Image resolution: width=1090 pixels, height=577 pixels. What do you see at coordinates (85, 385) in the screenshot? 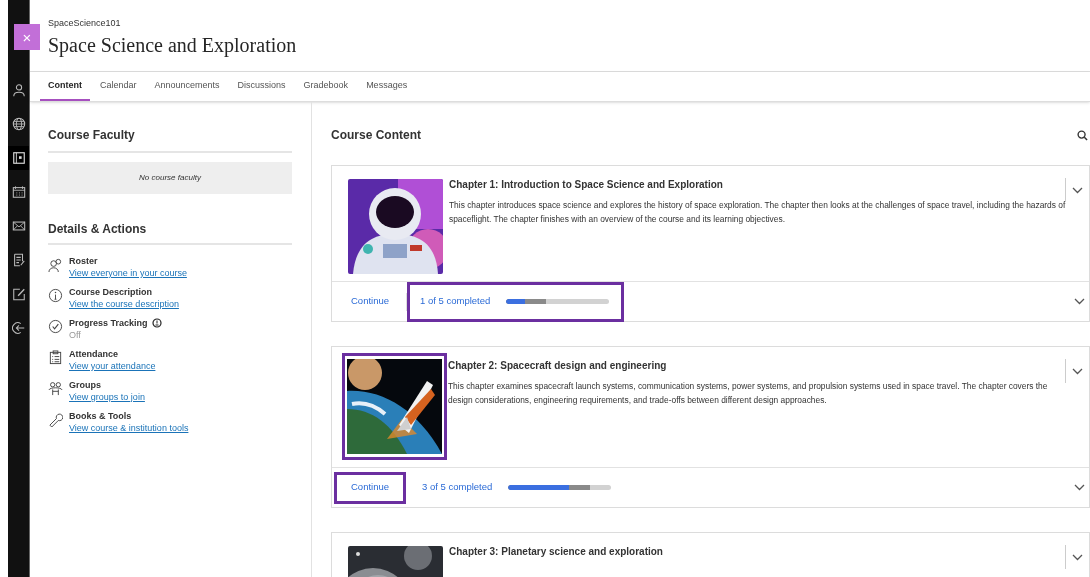
I see `item-title: Groups` at bounding box center [85, 385].